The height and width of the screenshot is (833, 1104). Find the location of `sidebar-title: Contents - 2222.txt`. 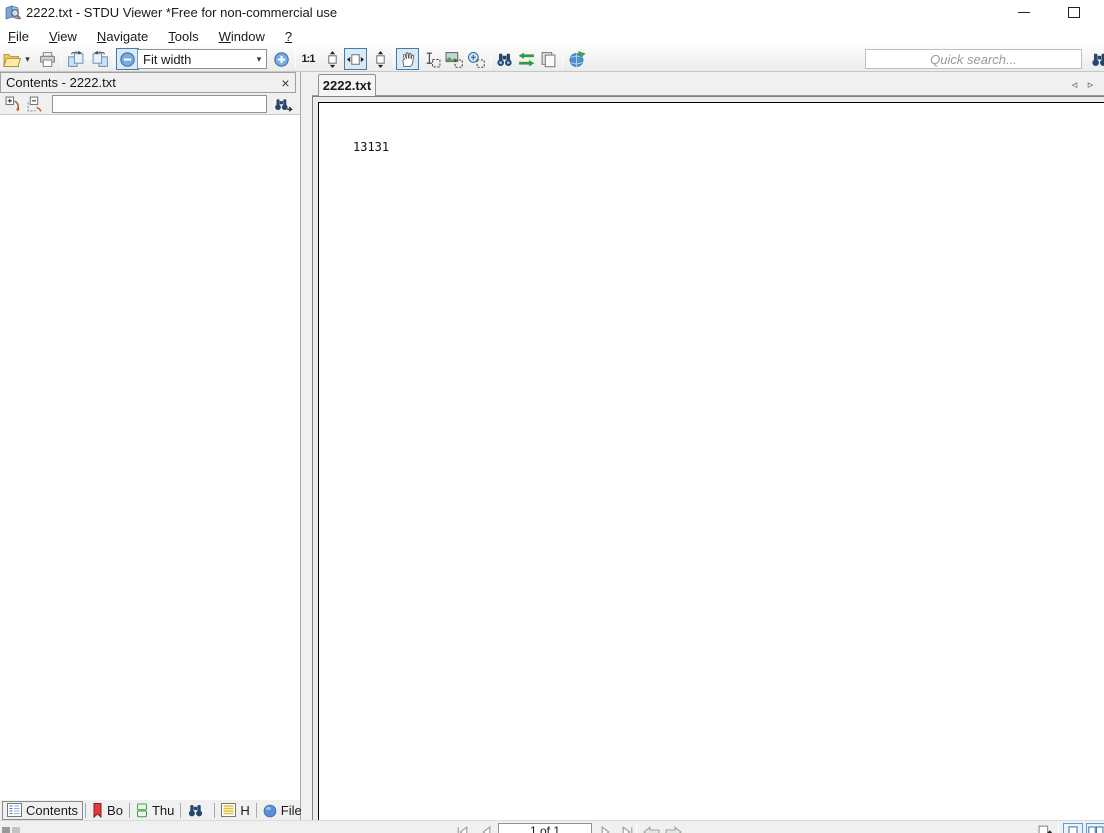

sidebar-title: Contents - 2222.txt is located at coordinates (61, 82).